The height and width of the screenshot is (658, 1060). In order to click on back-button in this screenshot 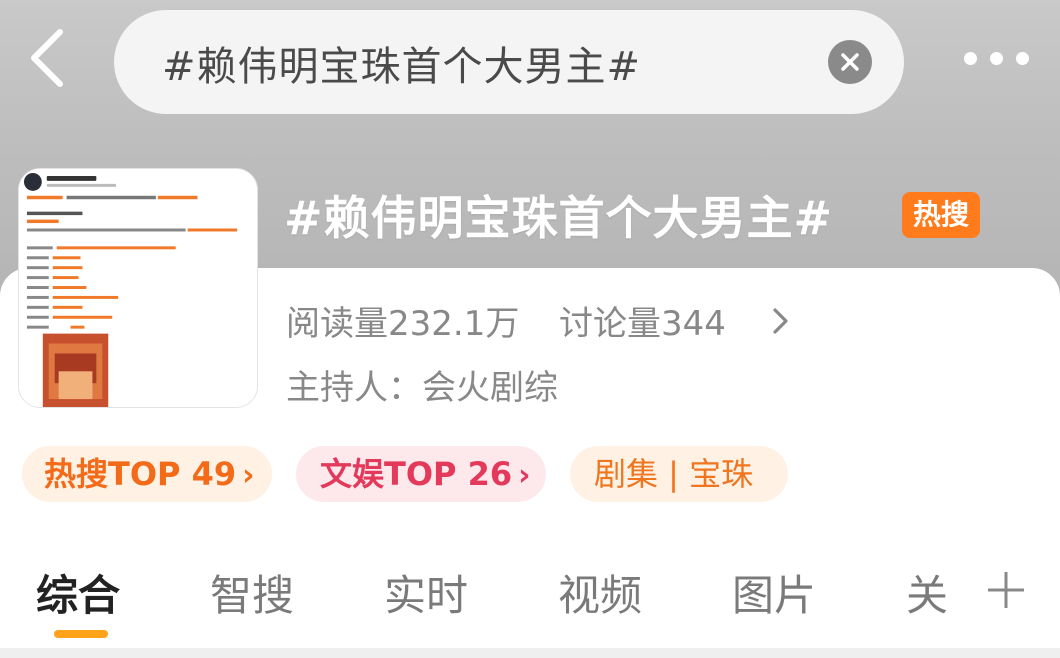, I will do `click(50, 58)`.